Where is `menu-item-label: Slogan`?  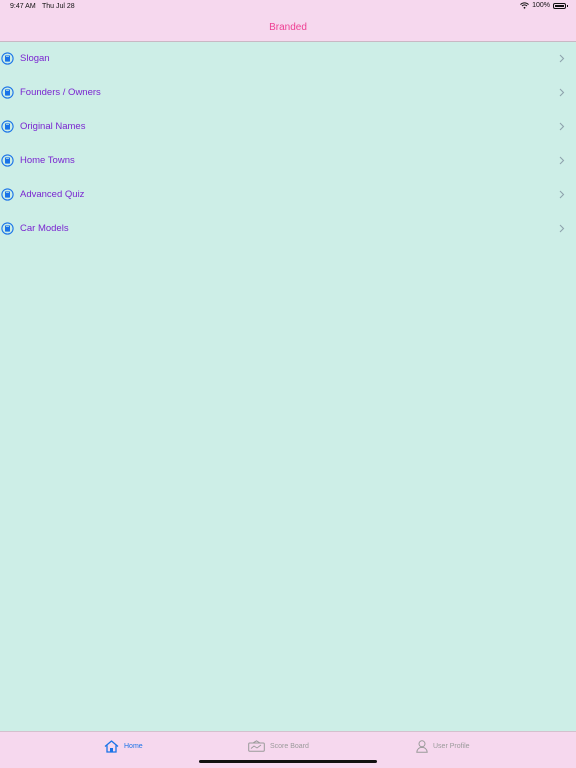 menu-item-label: Slogan is located at coordinates (35, 58).